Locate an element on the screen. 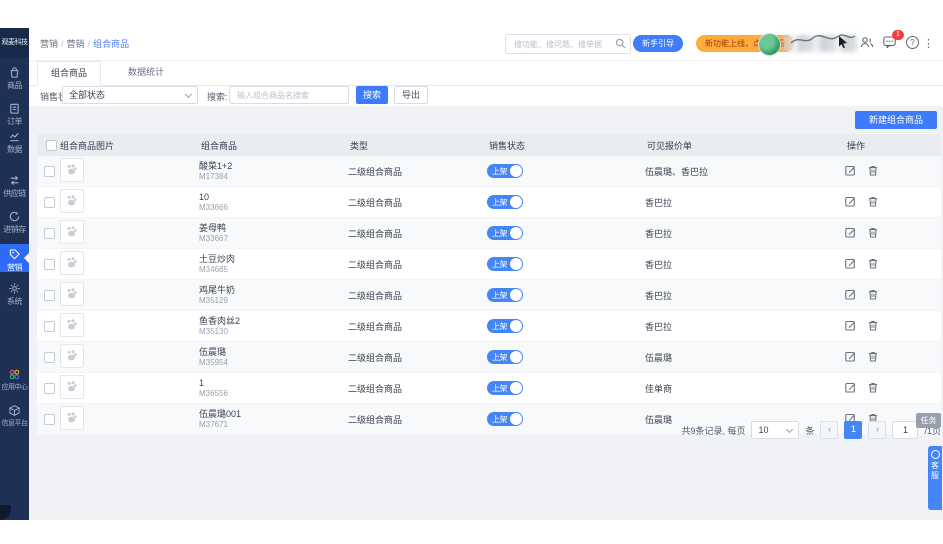  product-name: 1 is located at coordinates (273, 383).